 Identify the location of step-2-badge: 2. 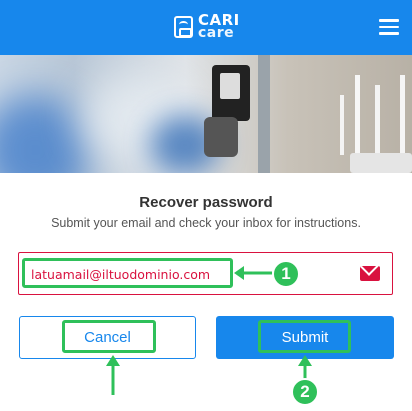
(305, 392).